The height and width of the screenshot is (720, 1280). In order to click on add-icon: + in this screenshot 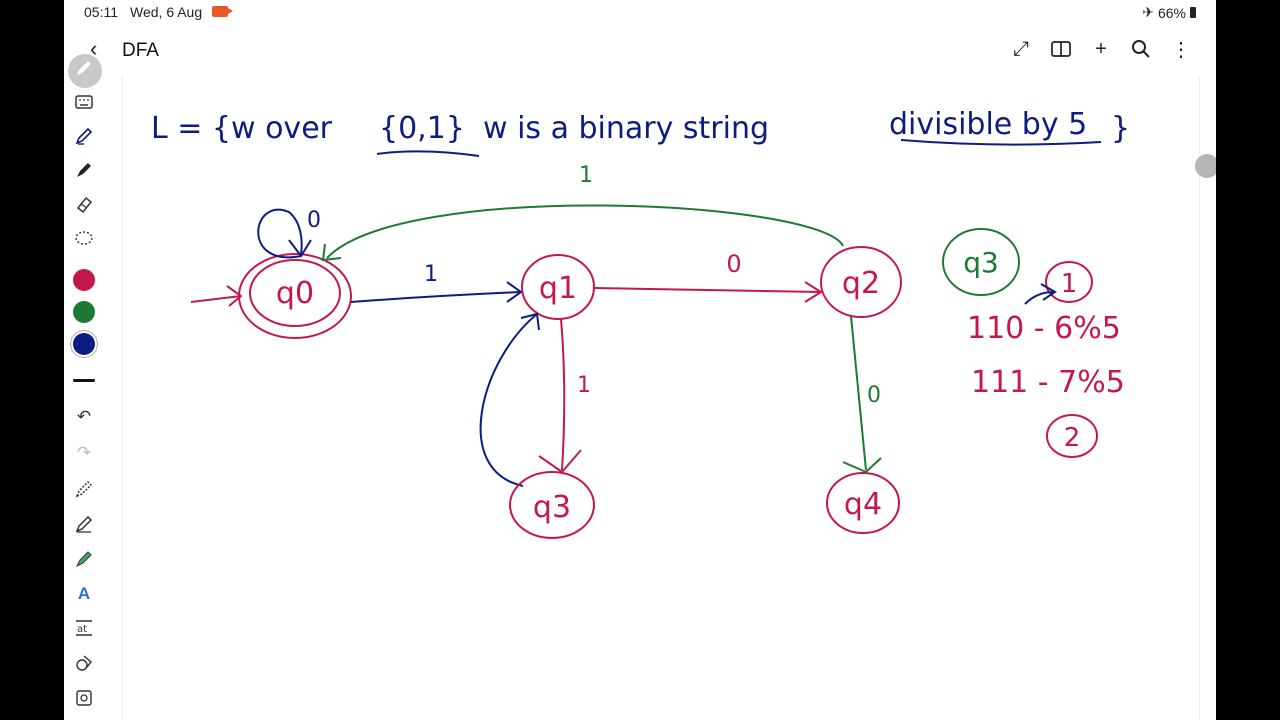, I will do `click(1101, 49)`.